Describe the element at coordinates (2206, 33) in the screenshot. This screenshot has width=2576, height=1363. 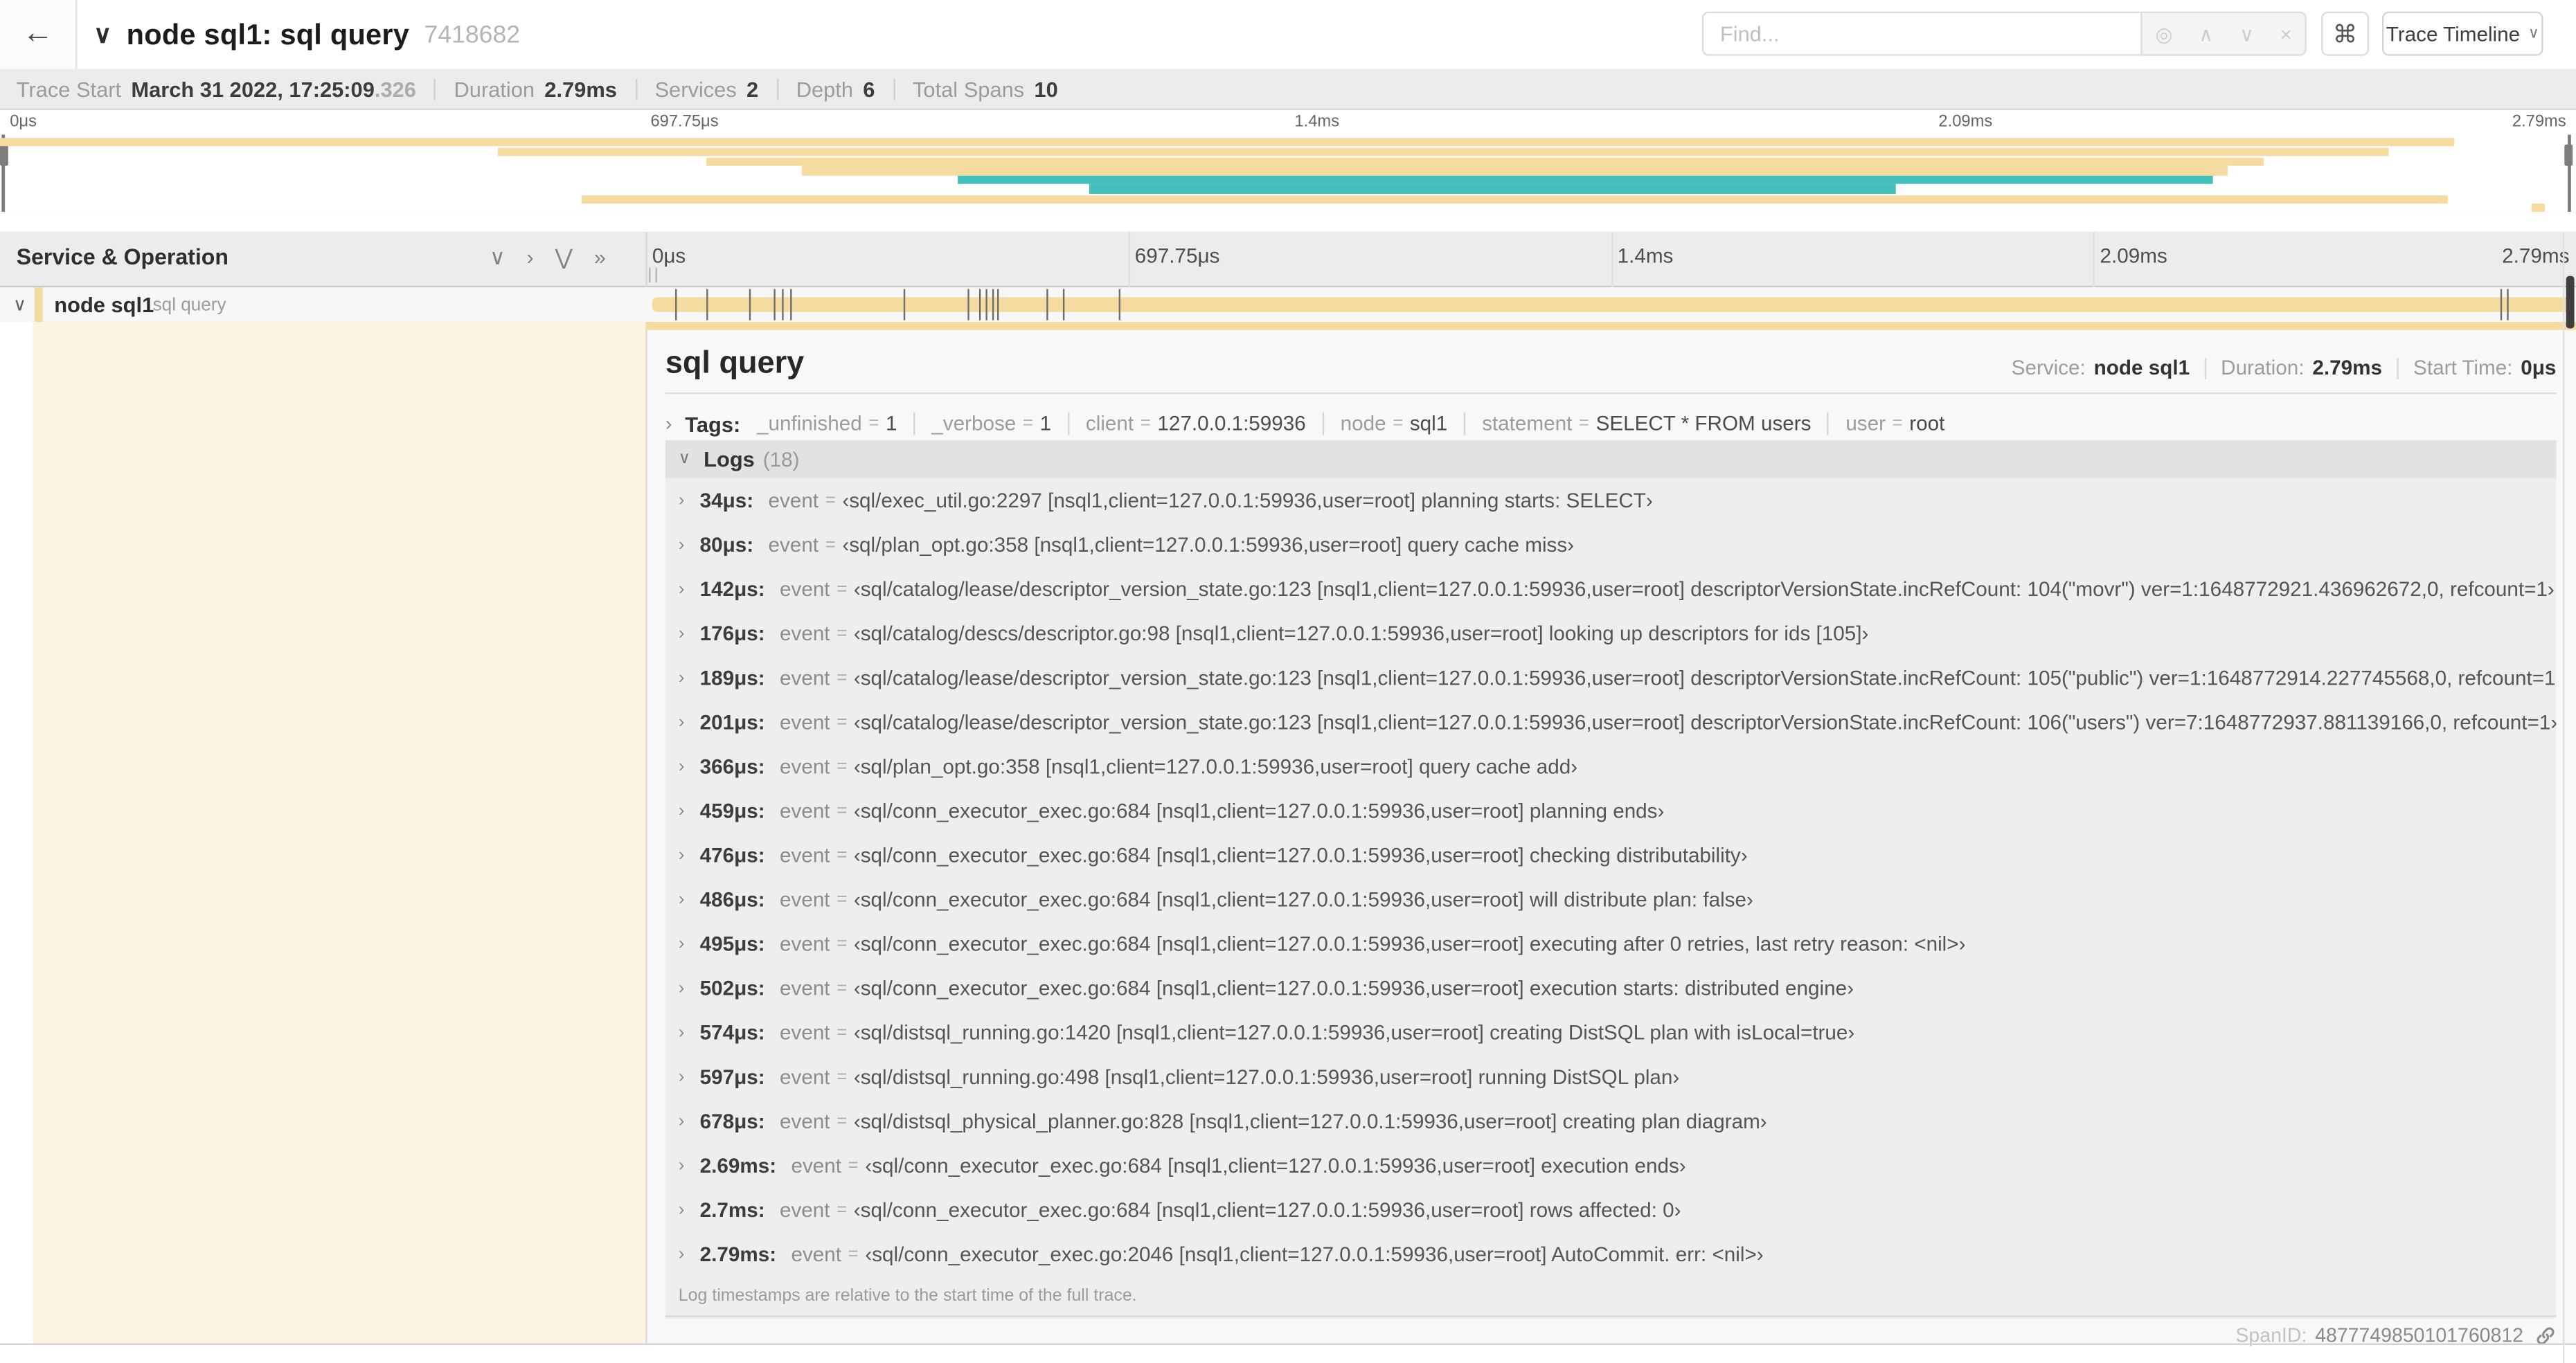
I see `prev-match-icon: ∧` at that location.